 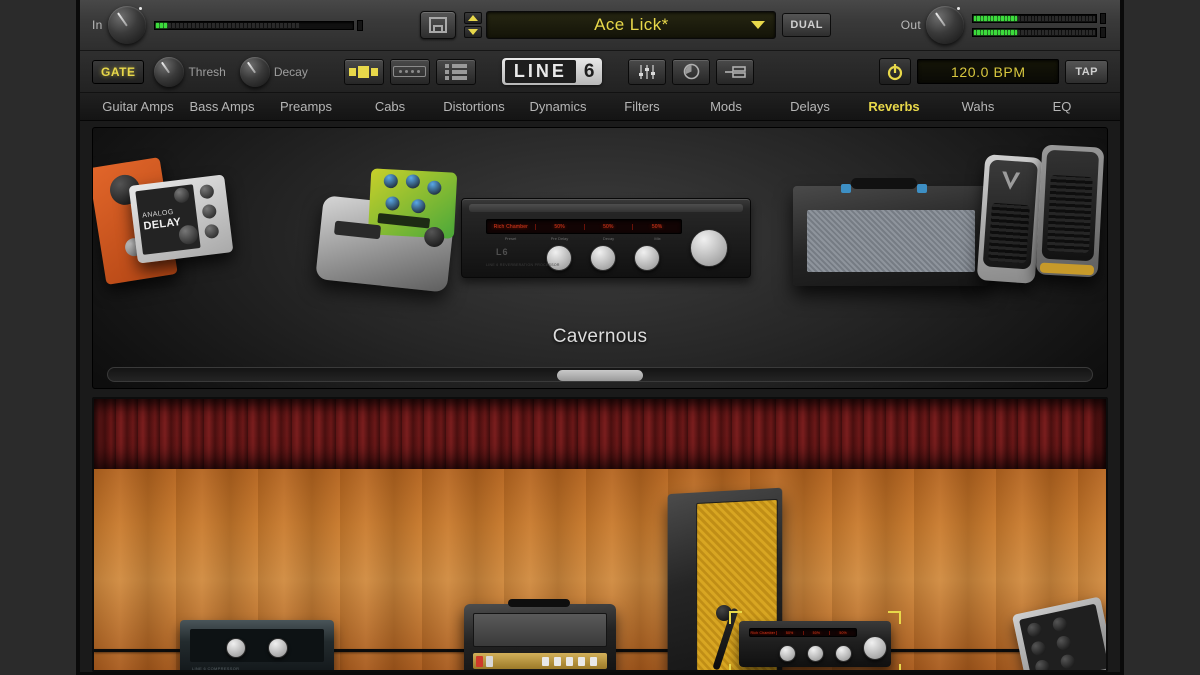 What do you see at coordinates (709, 248) in the screenshot?
I see `rack-mix-knob` at bounding box center [709, 248].